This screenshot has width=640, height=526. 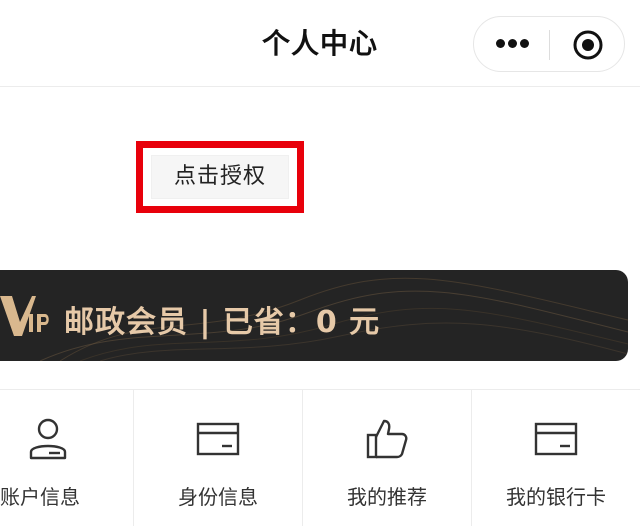 I want to click on mini-program-capsule, so click(x=549, y=44).